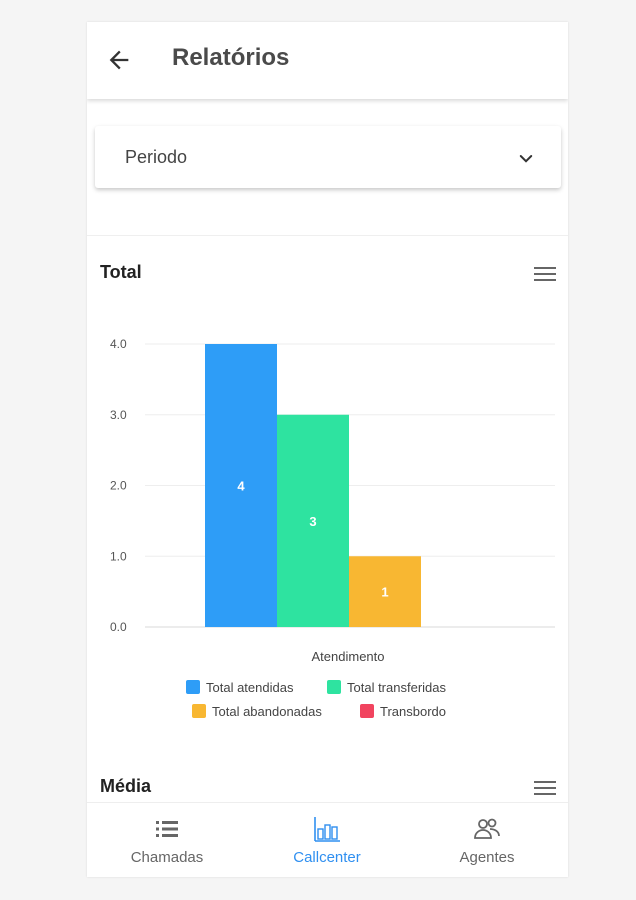  Describe the element at coordinates (231, 57) in the screenshot. I see `page-title: Relatórios` at that location.